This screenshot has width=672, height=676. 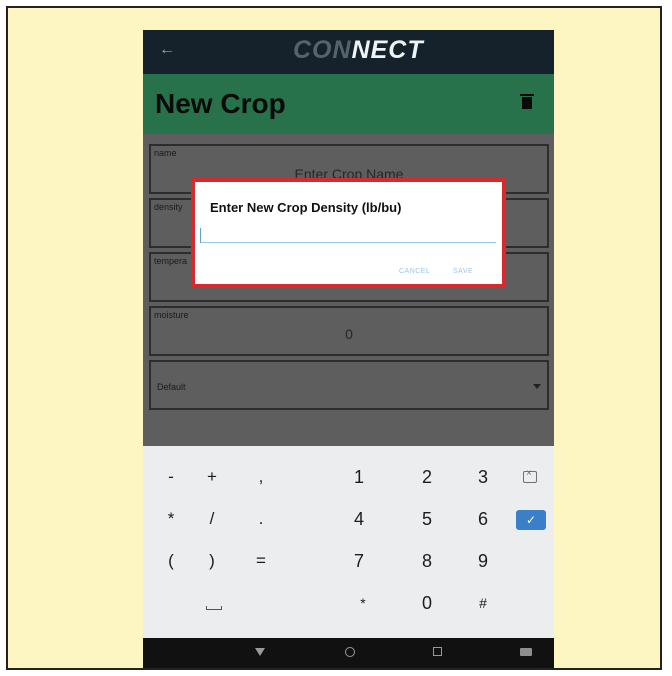 I want to click on key-6: 6, so click(x=483, y=519).